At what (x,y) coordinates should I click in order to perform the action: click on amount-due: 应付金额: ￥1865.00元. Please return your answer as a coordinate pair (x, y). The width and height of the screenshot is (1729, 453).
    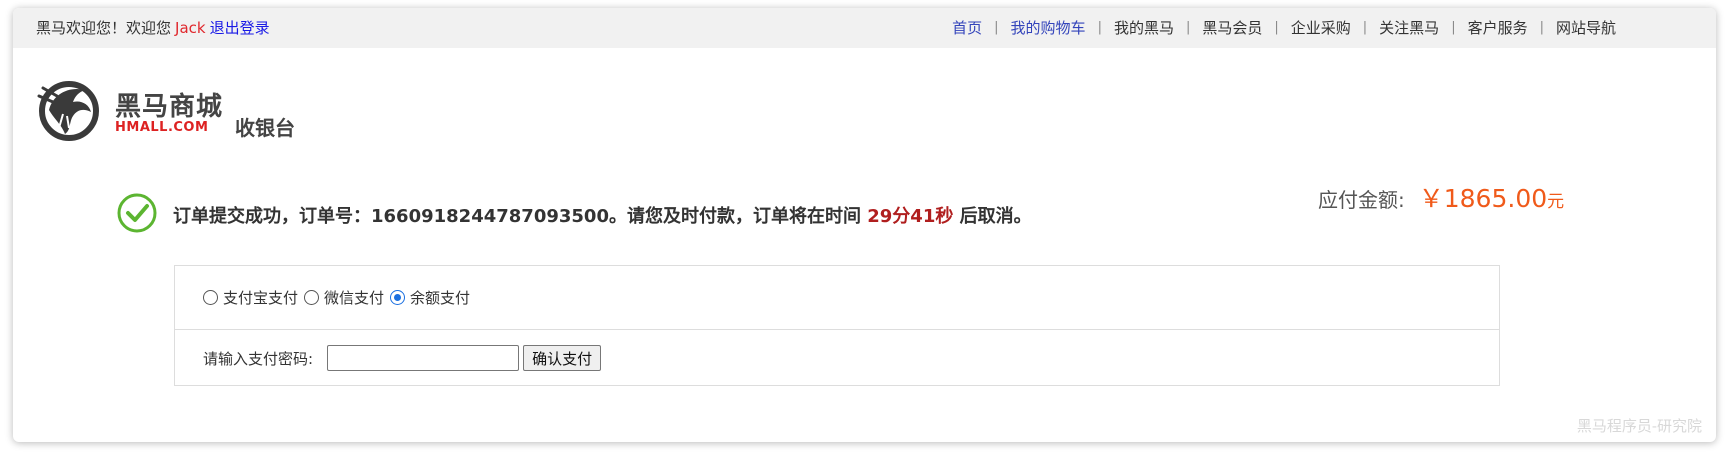
    Looking at the image, I should click on (1441, 197).